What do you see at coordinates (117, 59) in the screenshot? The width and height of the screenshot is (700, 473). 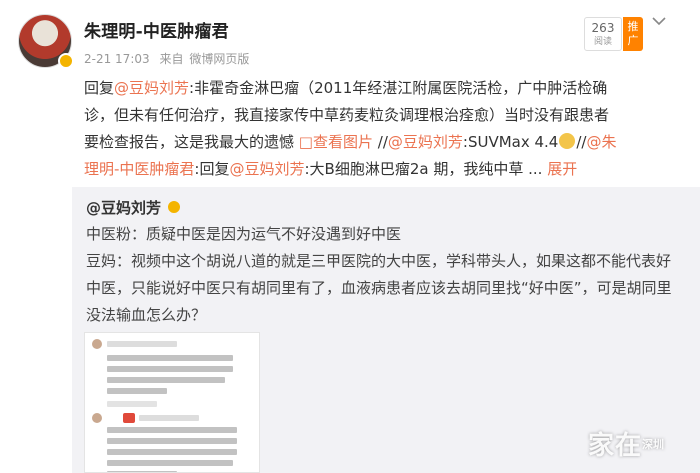 I see `post-time: 2-21 17:03` at bounding box center [117, 59].